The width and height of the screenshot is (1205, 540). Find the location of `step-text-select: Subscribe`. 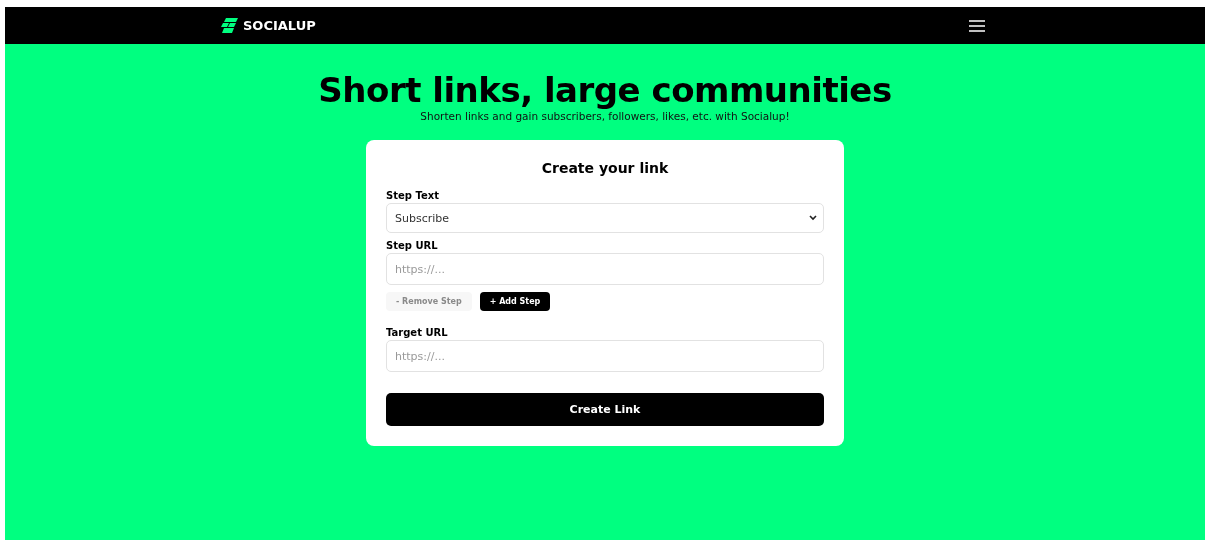

step-text-select: Subscribe is located at coordinates (605, 218).